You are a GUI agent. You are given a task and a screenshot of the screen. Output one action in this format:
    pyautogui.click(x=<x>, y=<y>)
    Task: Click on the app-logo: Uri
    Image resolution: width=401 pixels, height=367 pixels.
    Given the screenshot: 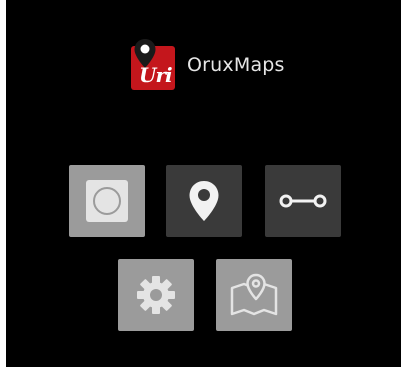 What is the action you would take?
    pyautogui.click(x=153, y=64)
    